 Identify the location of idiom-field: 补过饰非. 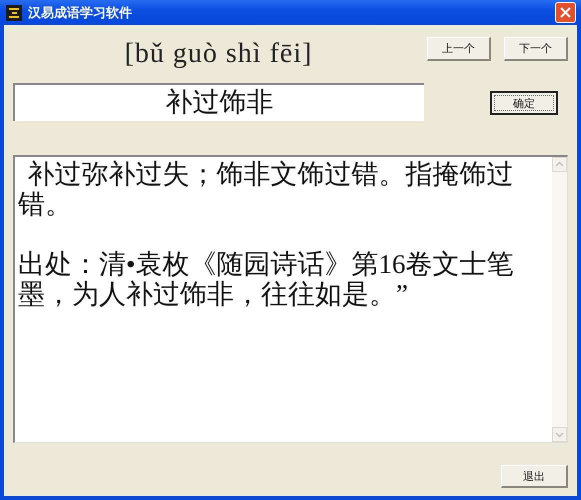
(218, 102).